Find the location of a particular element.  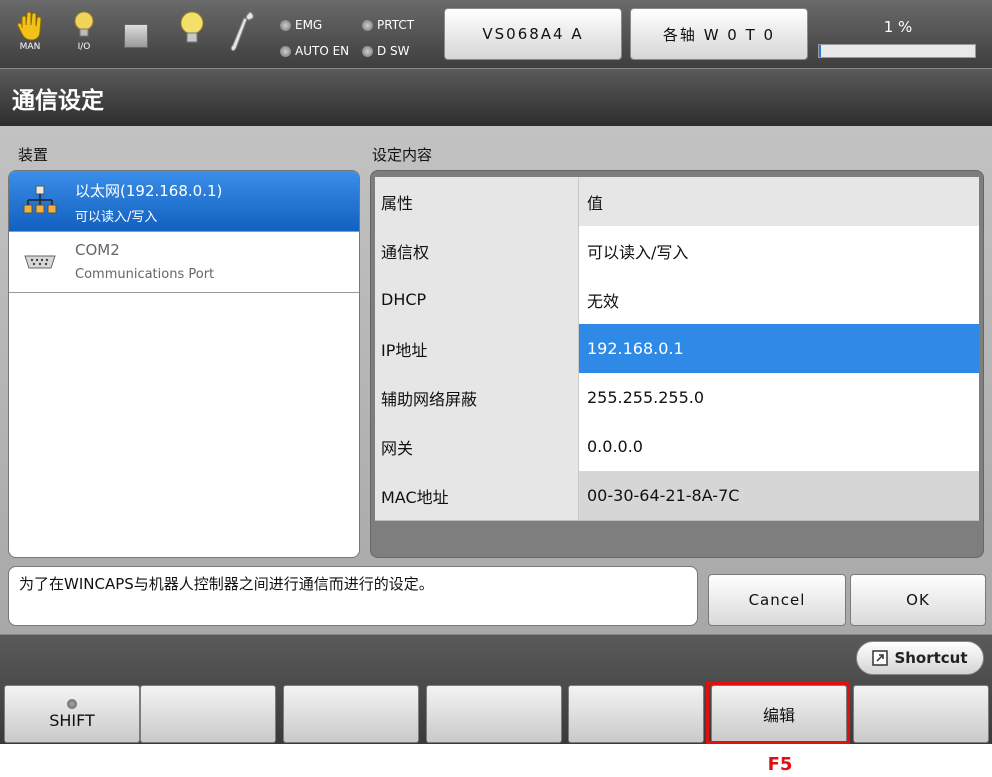

device-status: 可以读入/写入 is located at coordinates (116, 217).